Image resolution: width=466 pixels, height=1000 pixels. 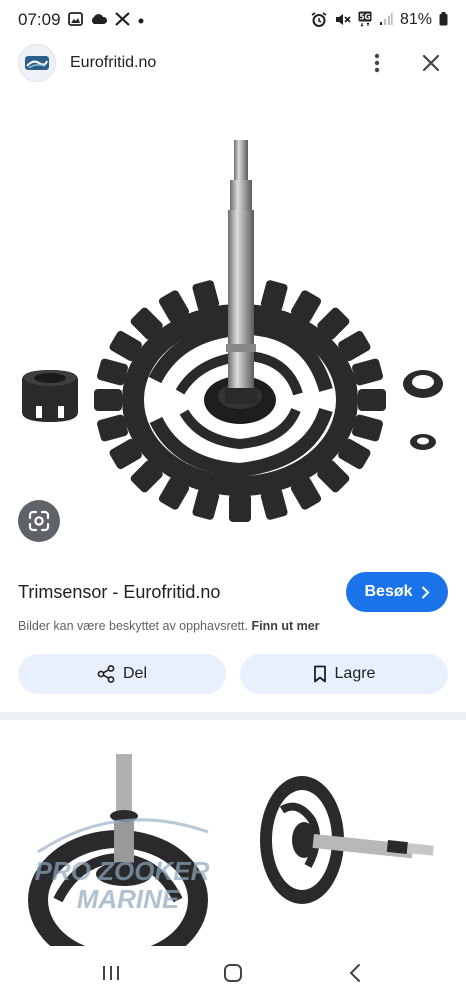 I want to click on status-right: 5G 81%, so click(x=379, y=20).